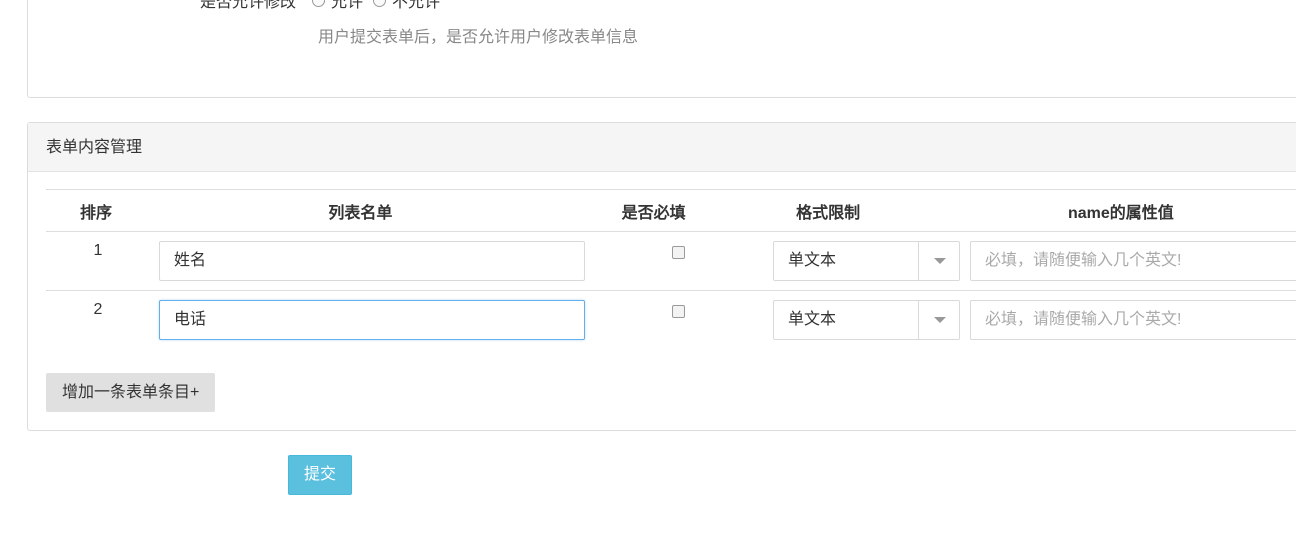 The width and height of the screenshot is (1296, 546). I want to click on radio-disallow-label: 不允许, so click(416, 5).